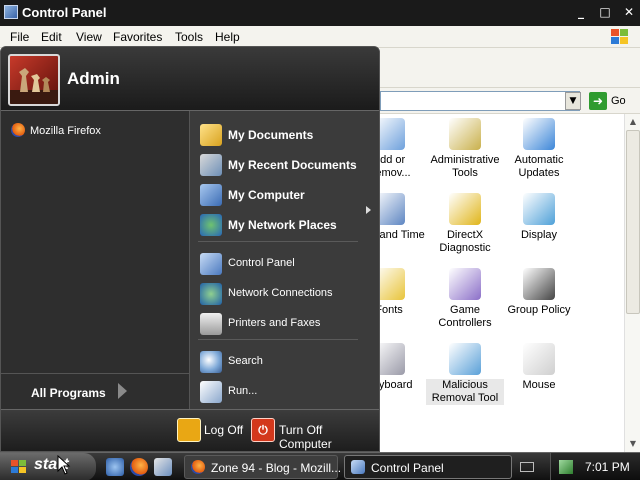 This screenshot has width=640, height=480. Describe the element at coordinates (211, 362) in the screenshot. I see `search-icon` at that location.